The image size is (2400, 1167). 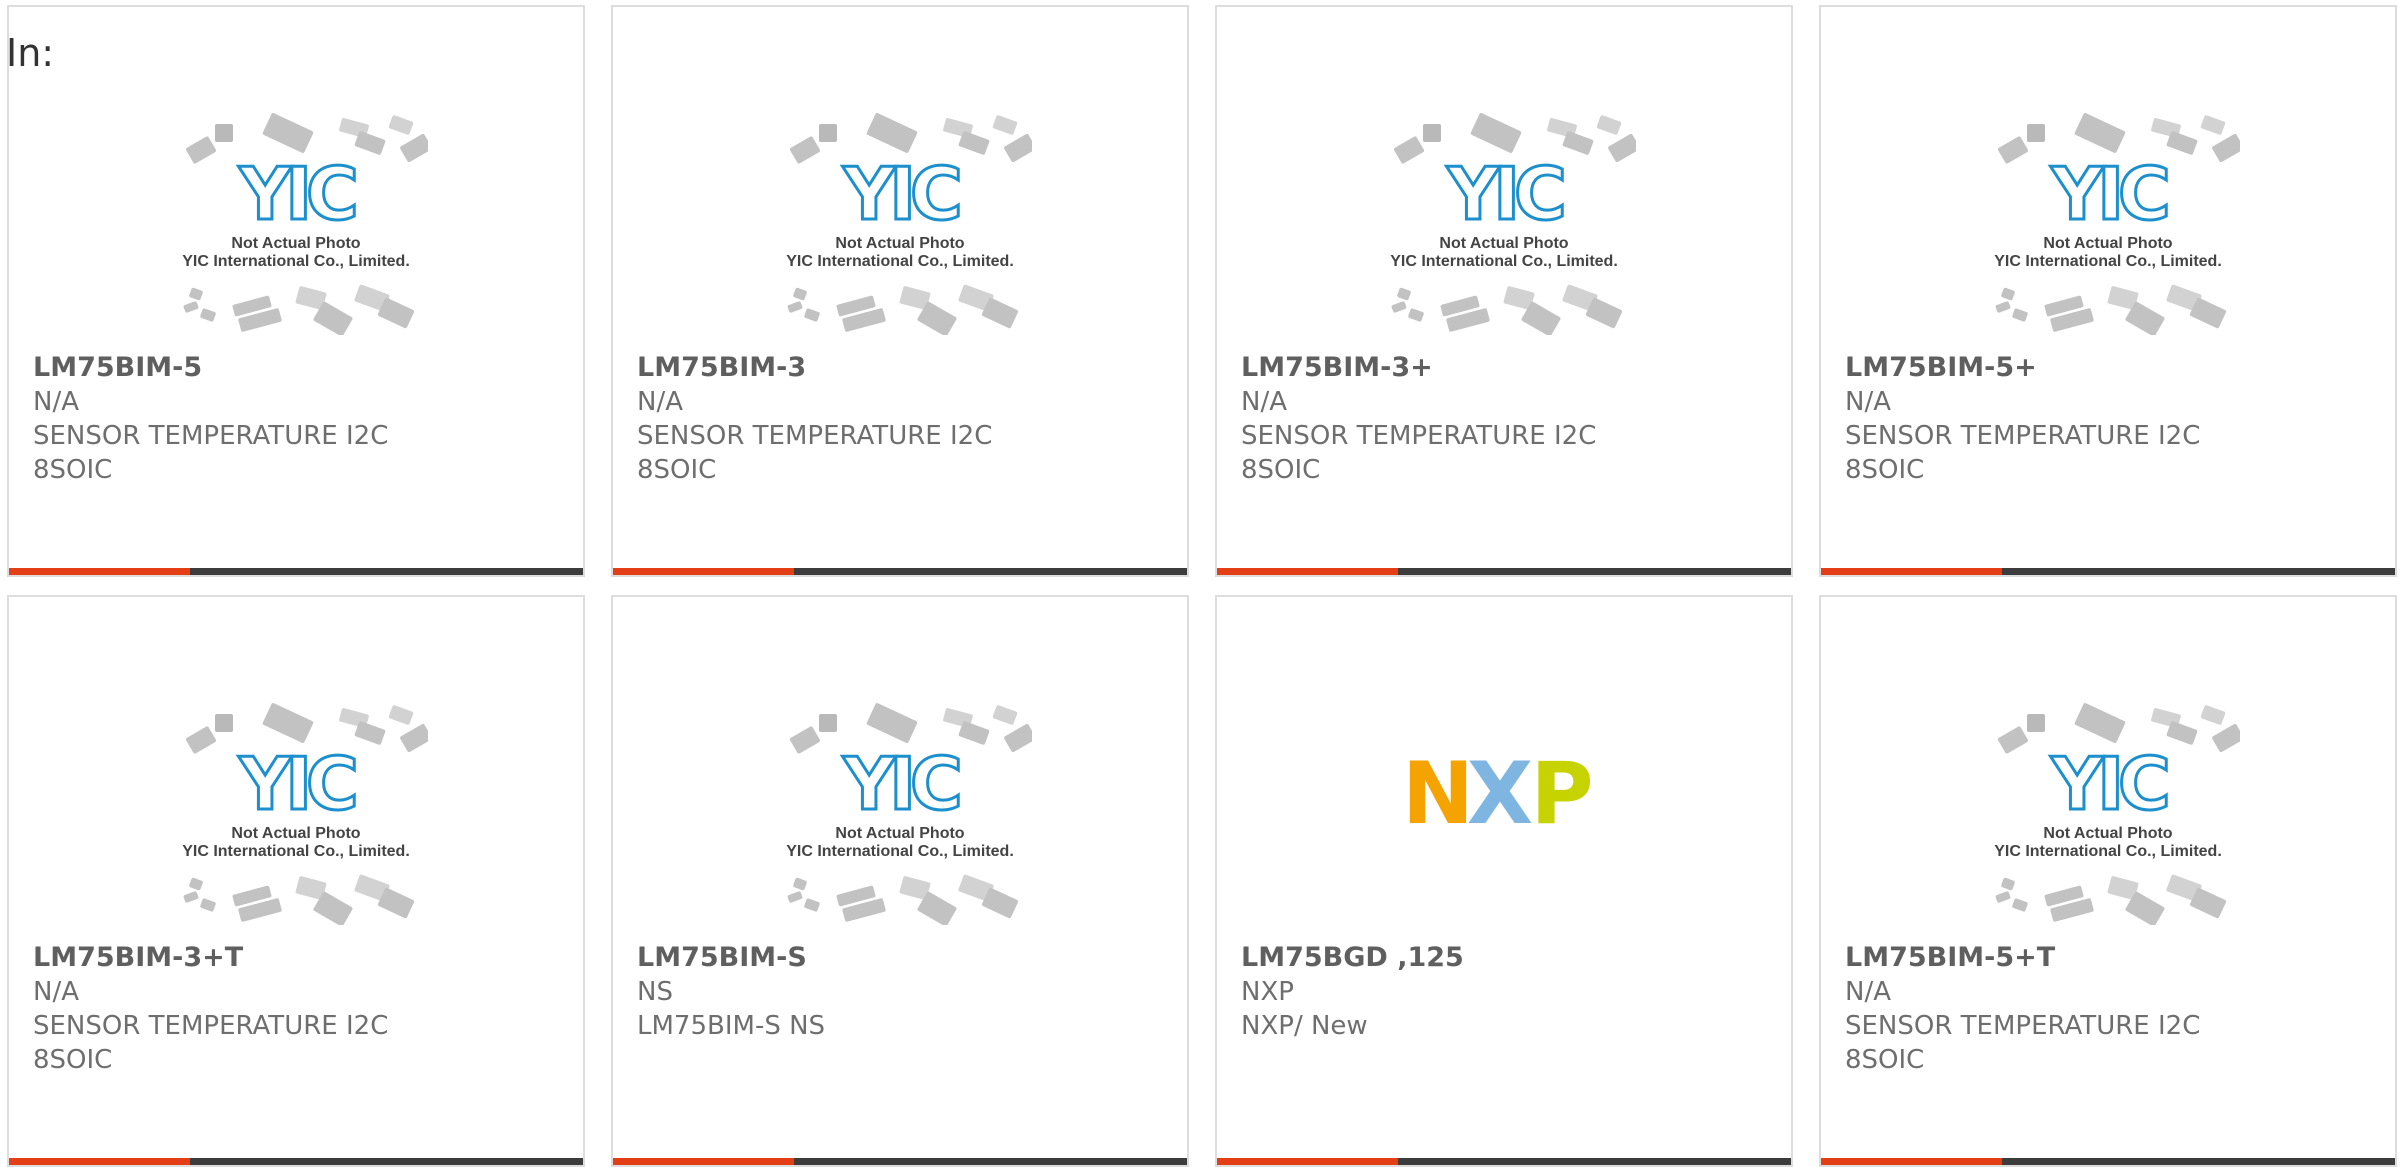 I want to click on product-name: LM75BIM-5+, so click(x=2022, y=368).